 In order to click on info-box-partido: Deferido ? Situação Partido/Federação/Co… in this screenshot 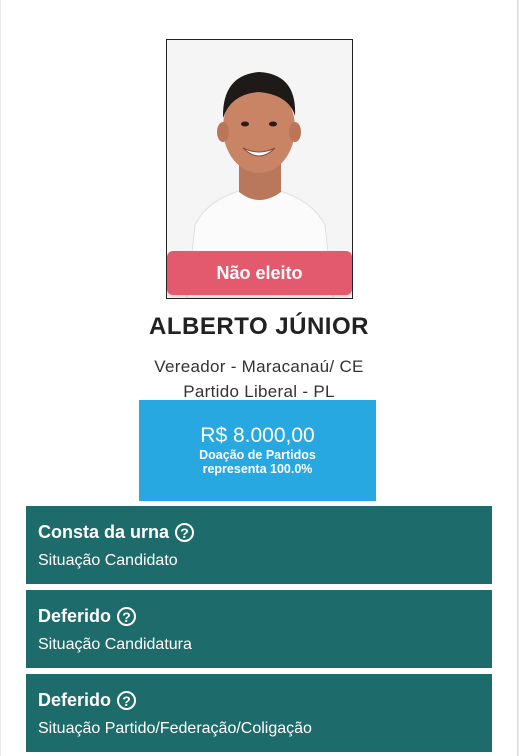, I will do `click(259, 713)`.